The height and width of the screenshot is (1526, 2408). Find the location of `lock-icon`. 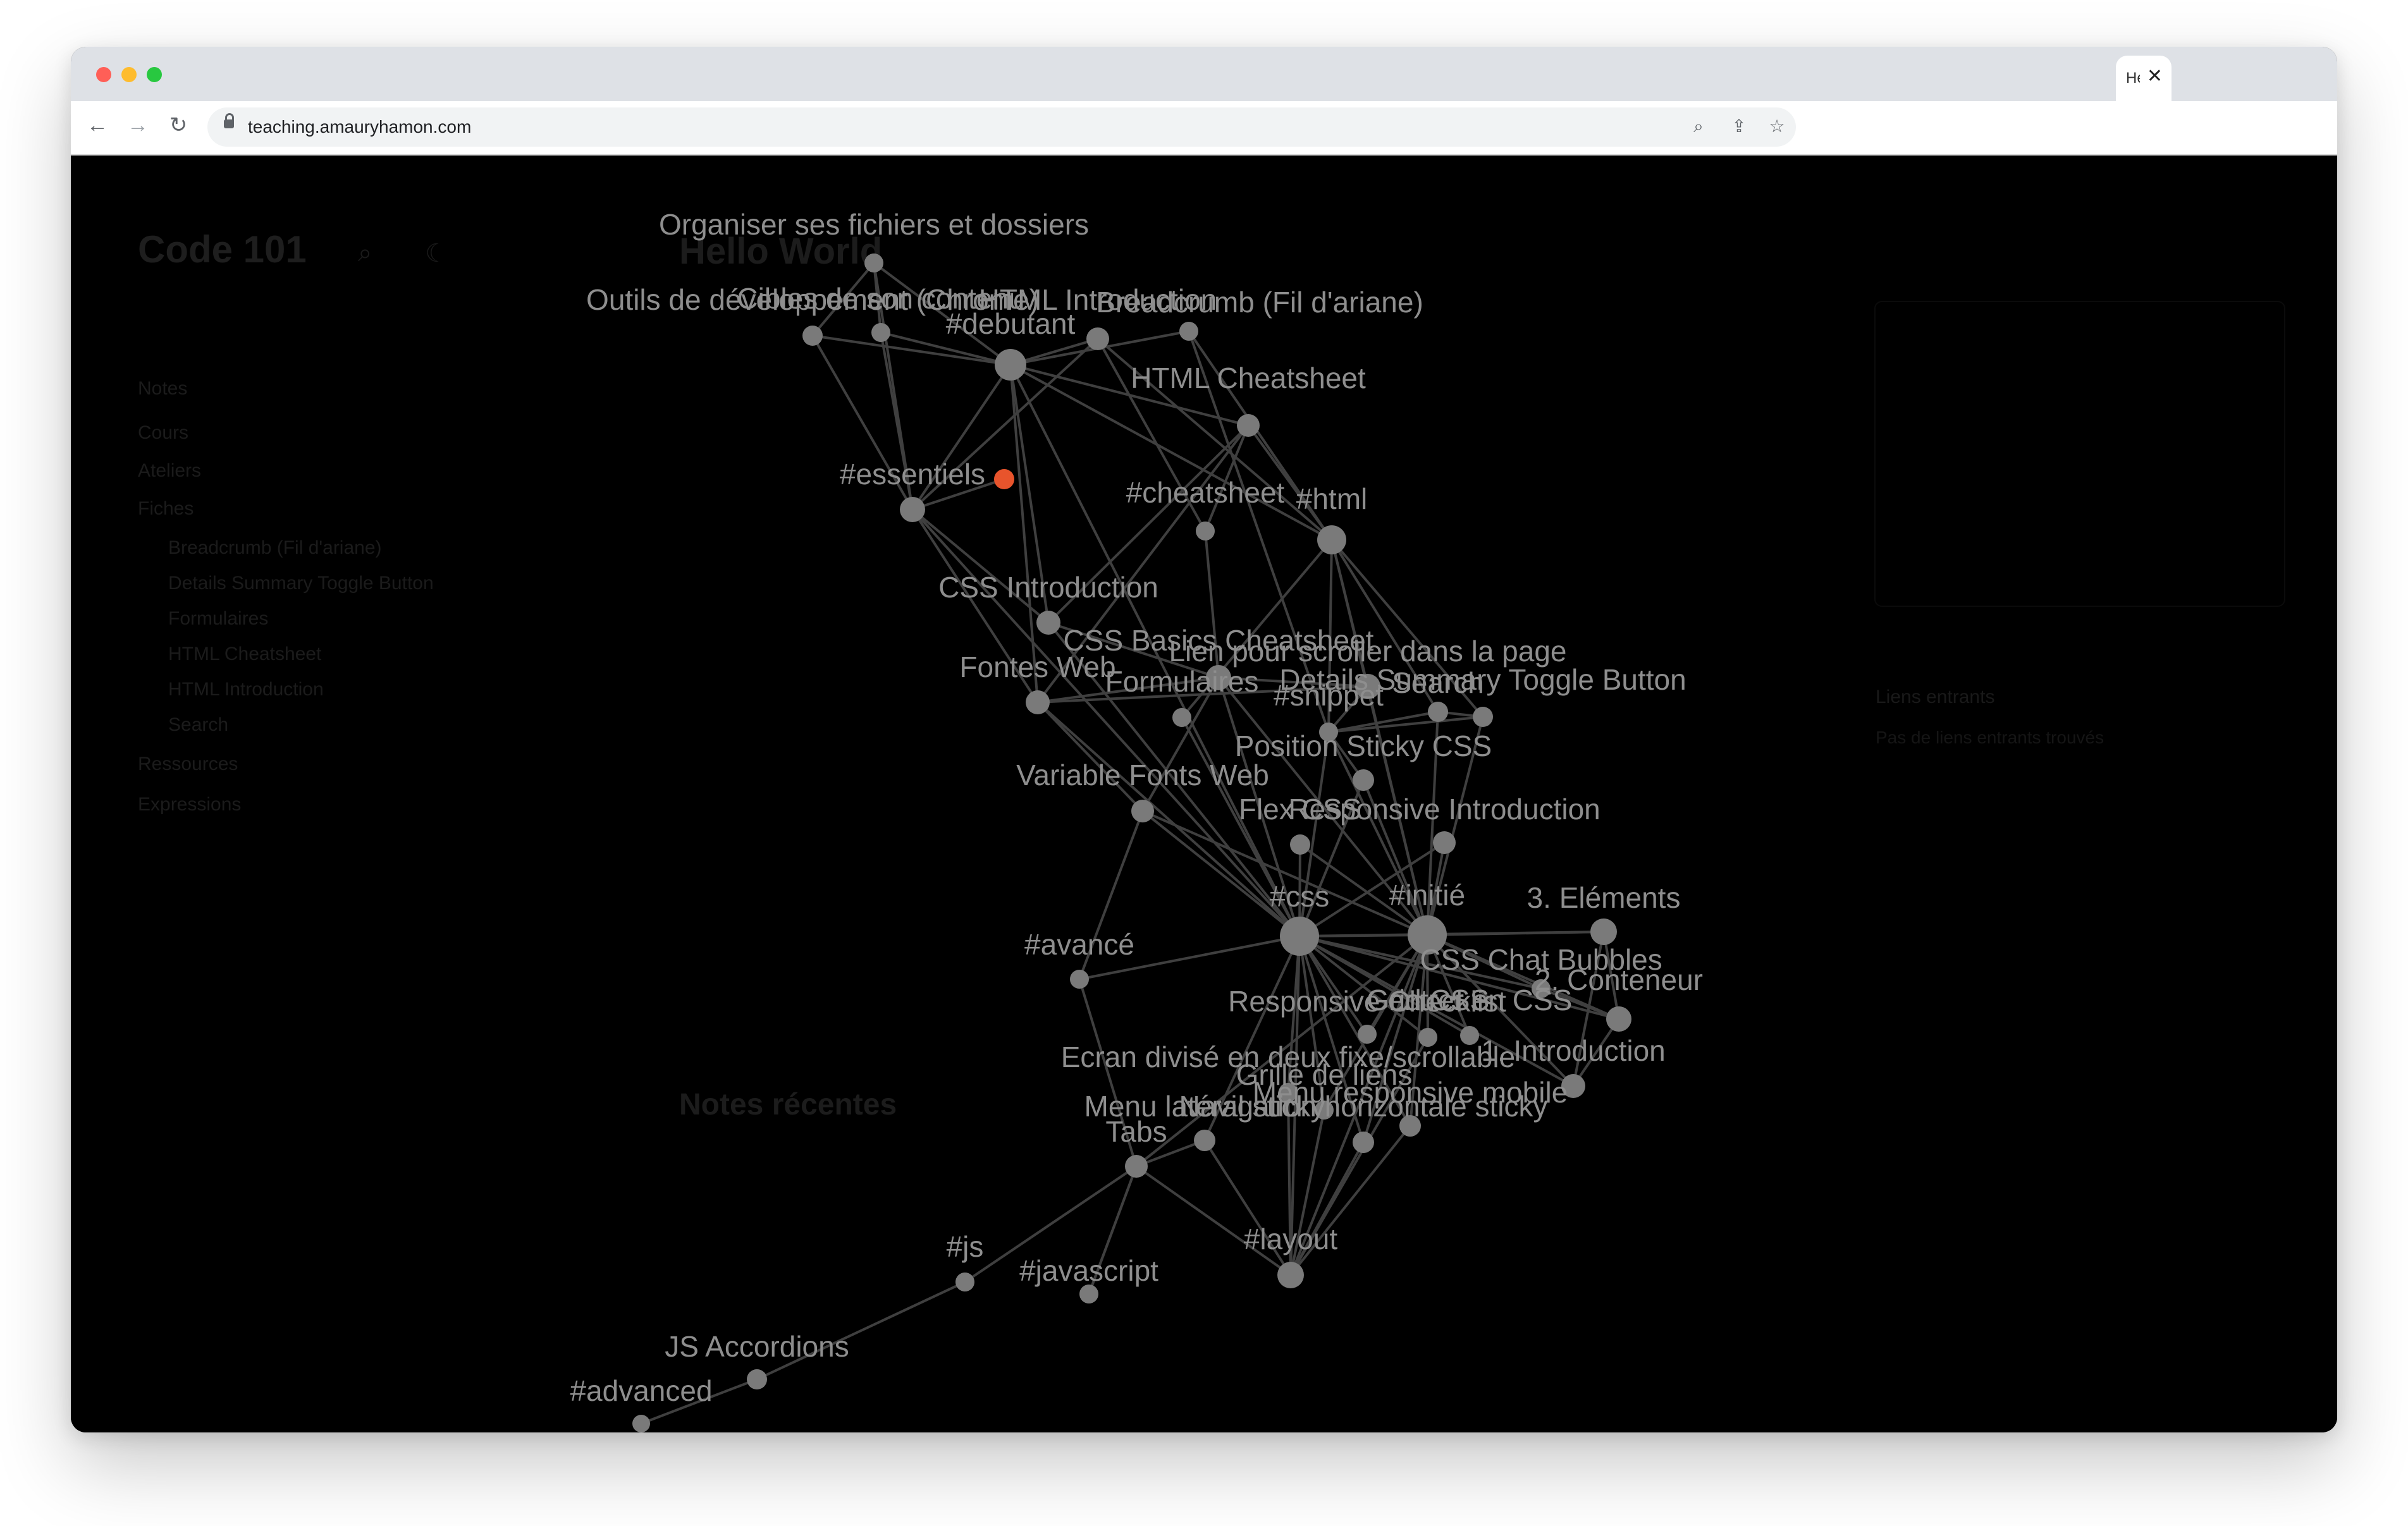

lock-icon is located at coordinates (229, 120).